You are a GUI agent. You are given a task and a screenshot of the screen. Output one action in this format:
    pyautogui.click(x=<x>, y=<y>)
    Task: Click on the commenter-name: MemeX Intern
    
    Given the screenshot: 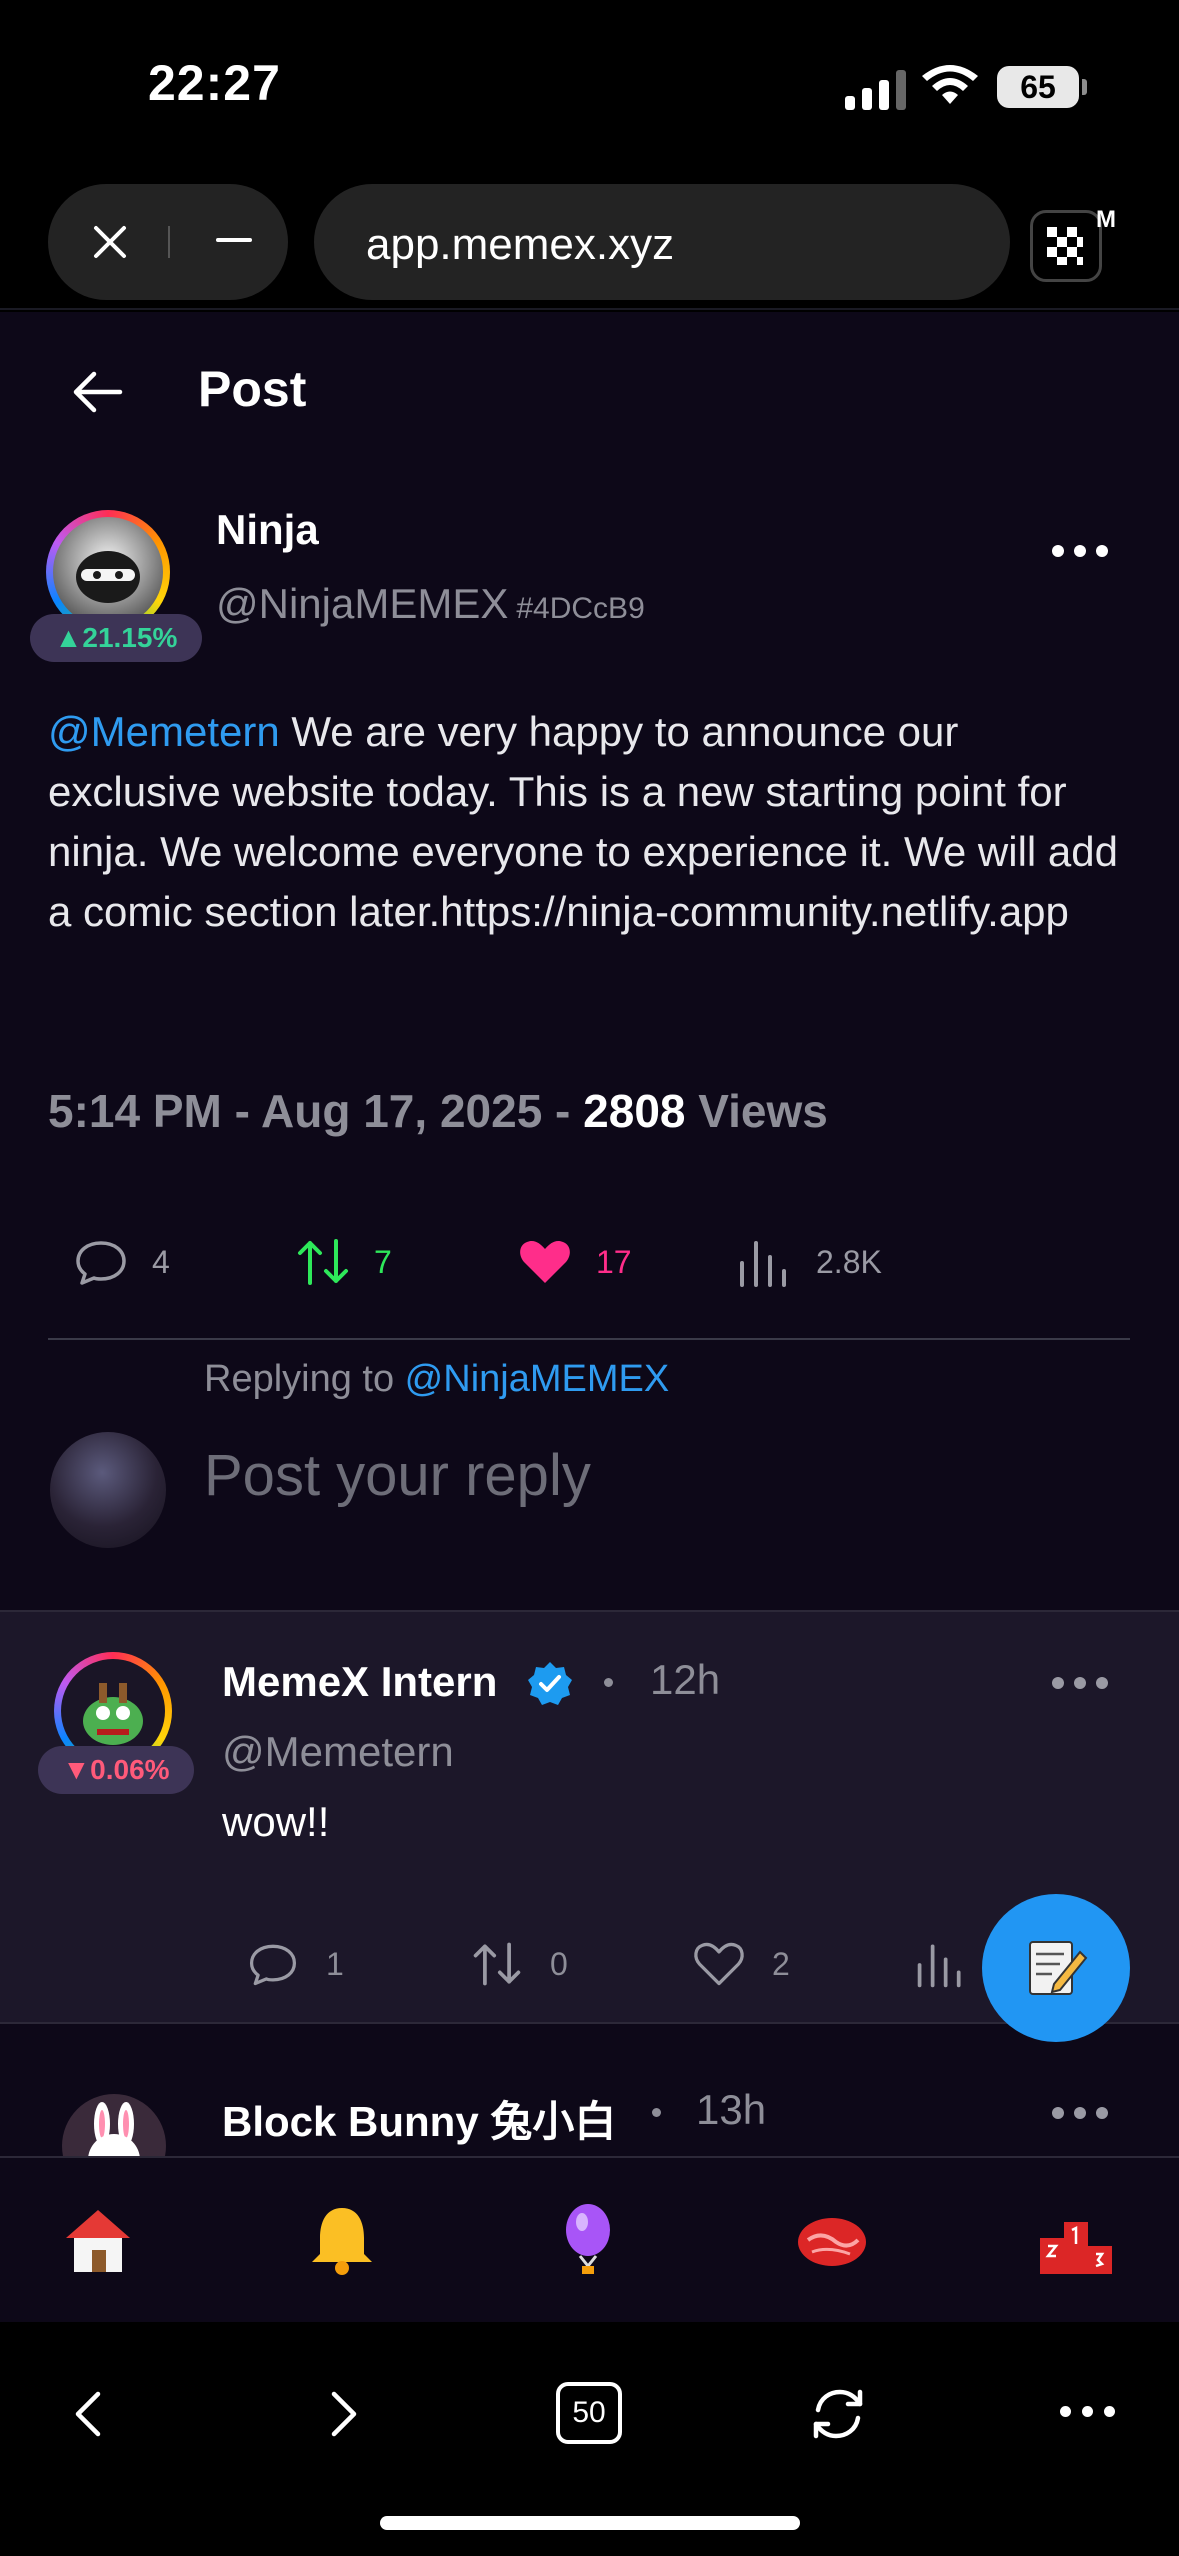 What is the action you would take?
    pyautogui.click(x=359, y=1682)
    